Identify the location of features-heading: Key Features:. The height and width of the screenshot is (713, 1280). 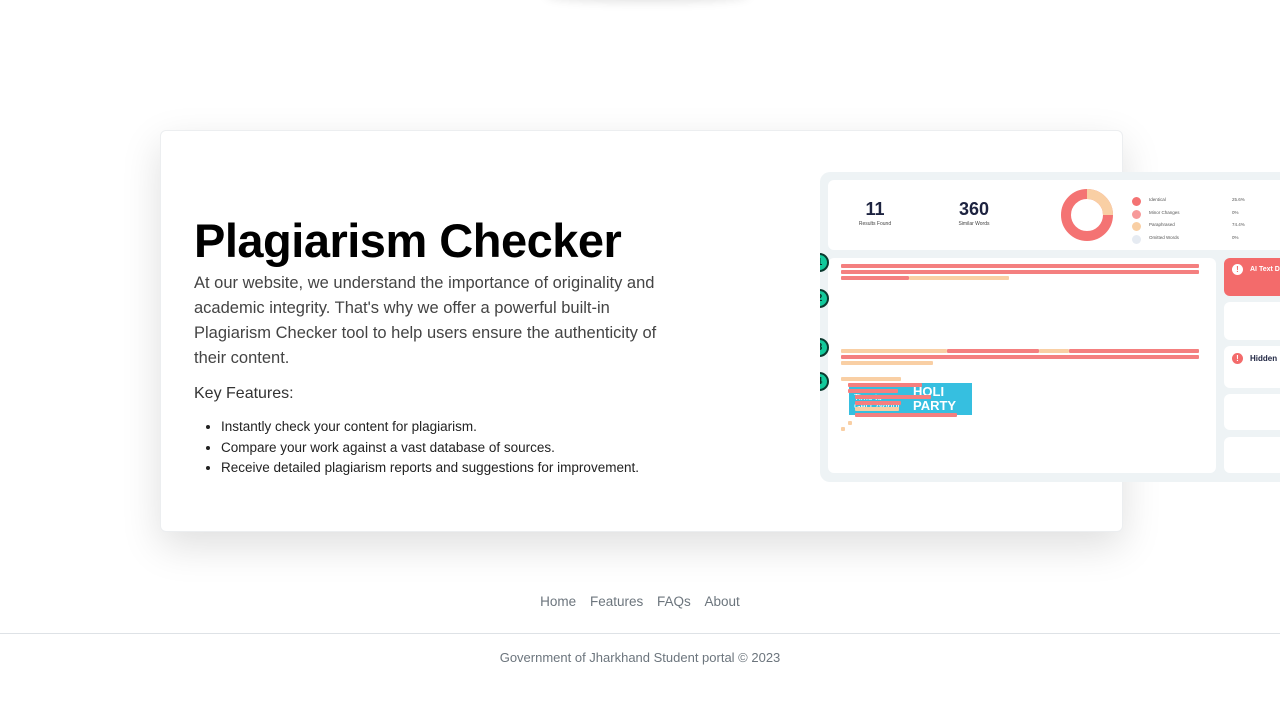
(244, 393).